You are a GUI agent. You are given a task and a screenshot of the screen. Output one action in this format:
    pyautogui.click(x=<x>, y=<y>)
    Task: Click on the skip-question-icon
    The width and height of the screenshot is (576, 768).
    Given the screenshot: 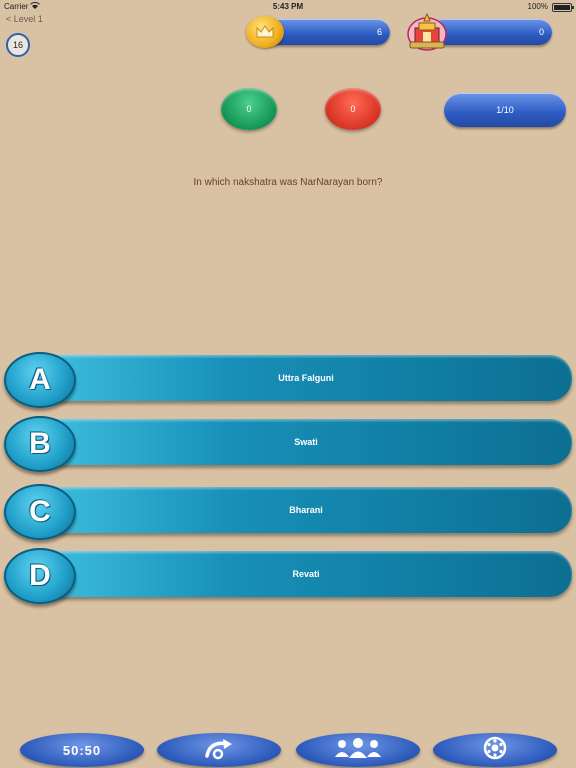 What is the action you would take?
    pyautogui.click(x=219, y=750)
    